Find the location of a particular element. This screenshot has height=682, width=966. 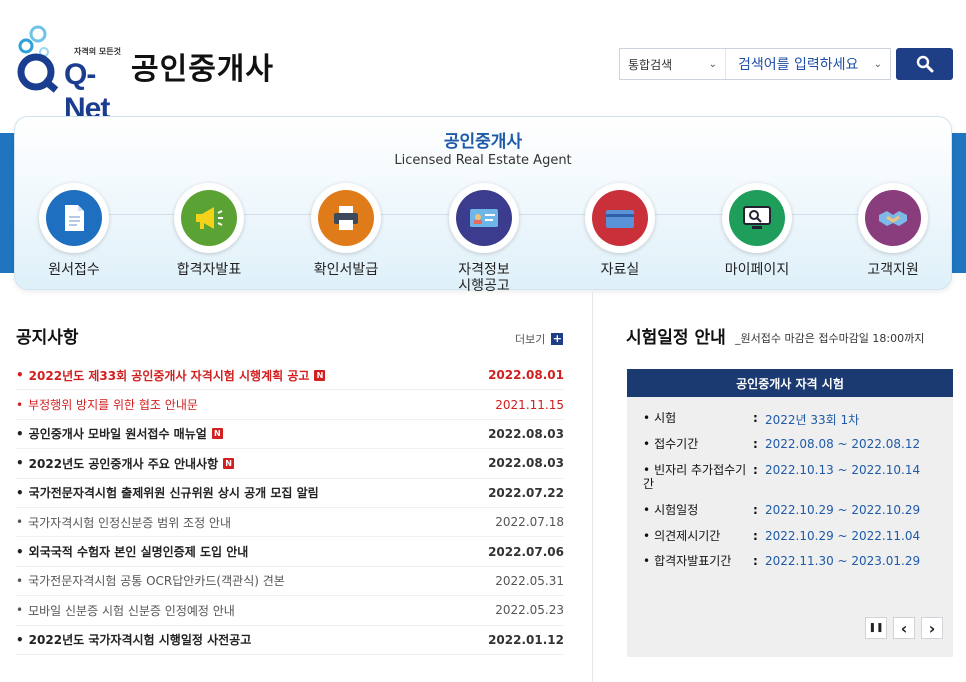

pause-button: ❚❚ is located at coordinates (876, 628).